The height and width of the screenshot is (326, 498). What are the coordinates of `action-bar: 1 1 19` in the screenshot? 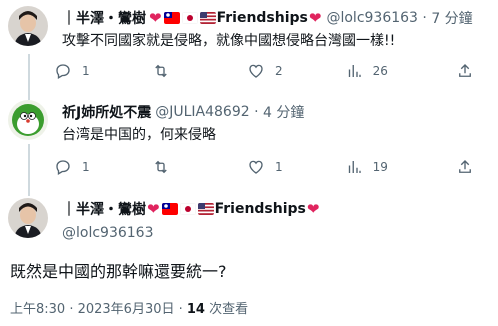 It's located at (269, 167).